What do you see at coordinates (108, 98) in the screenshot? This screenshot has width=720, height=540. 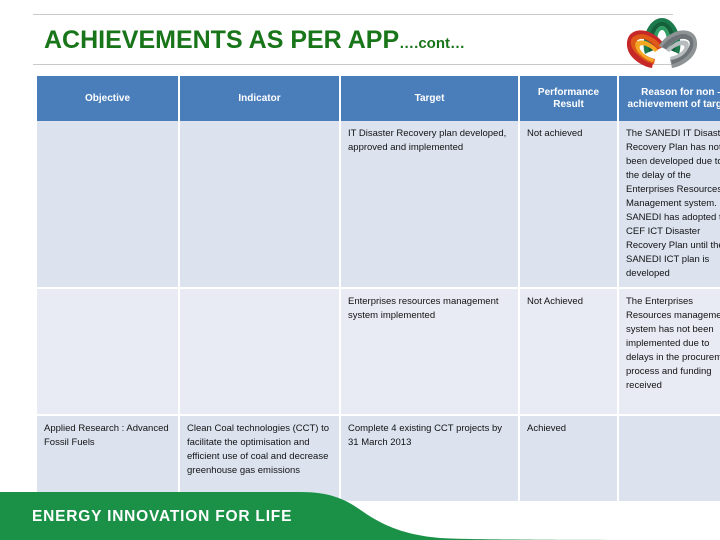 I see `column-header-objective: Objective` at bounding box center [108, 98].